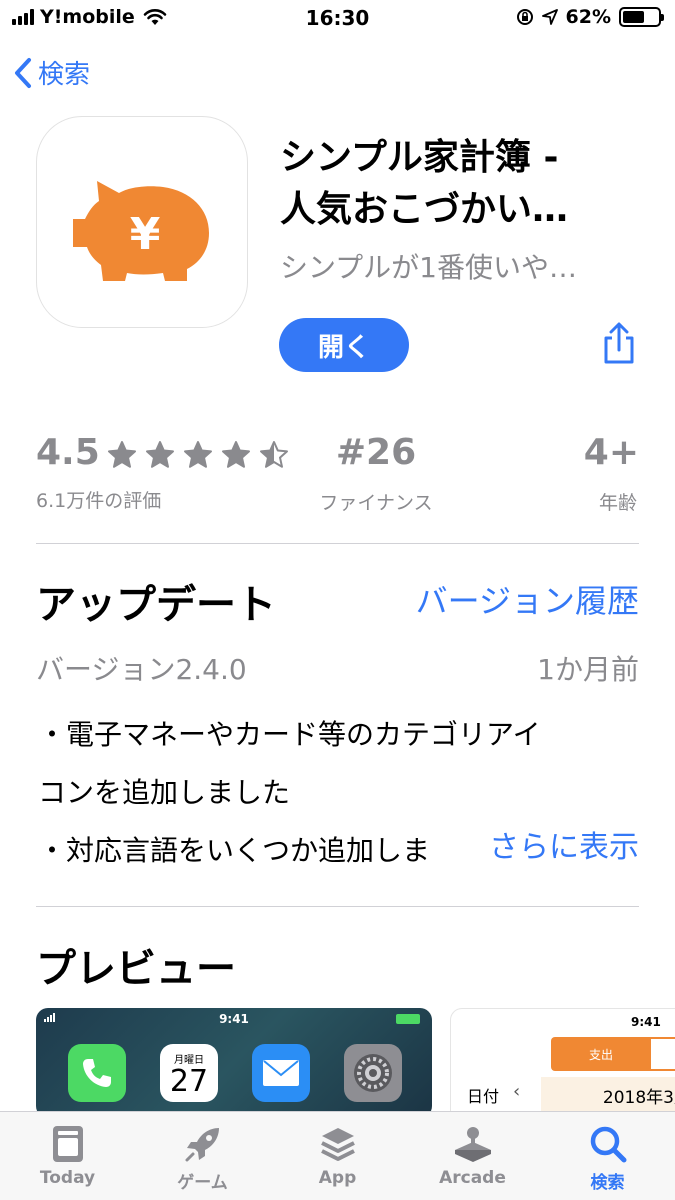 This screenshot has height=1200, width=675. I want to click on location-icon, so click(549, 17).